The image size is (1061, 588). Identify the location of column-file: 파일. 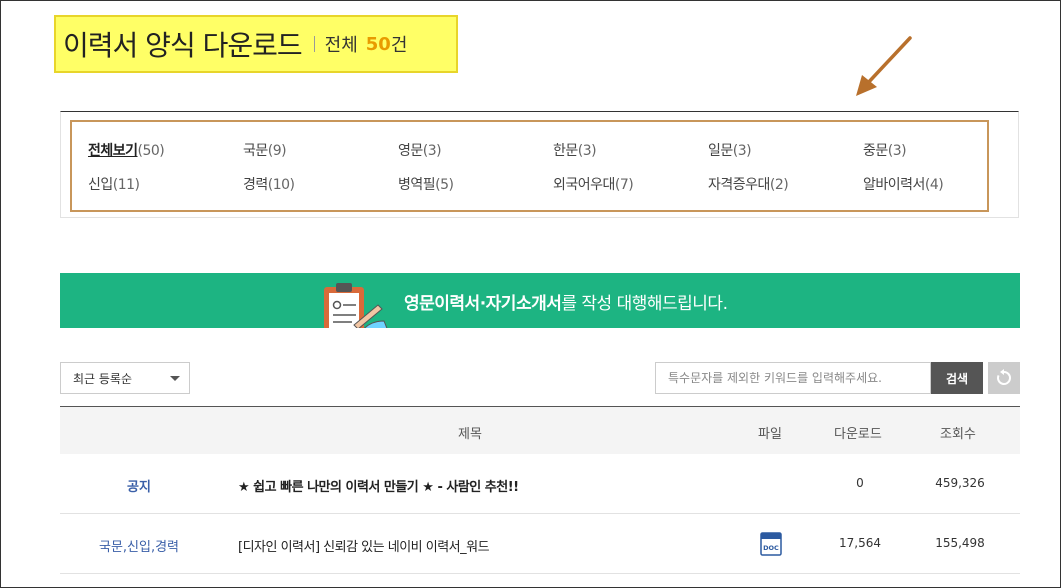
(770, 434).